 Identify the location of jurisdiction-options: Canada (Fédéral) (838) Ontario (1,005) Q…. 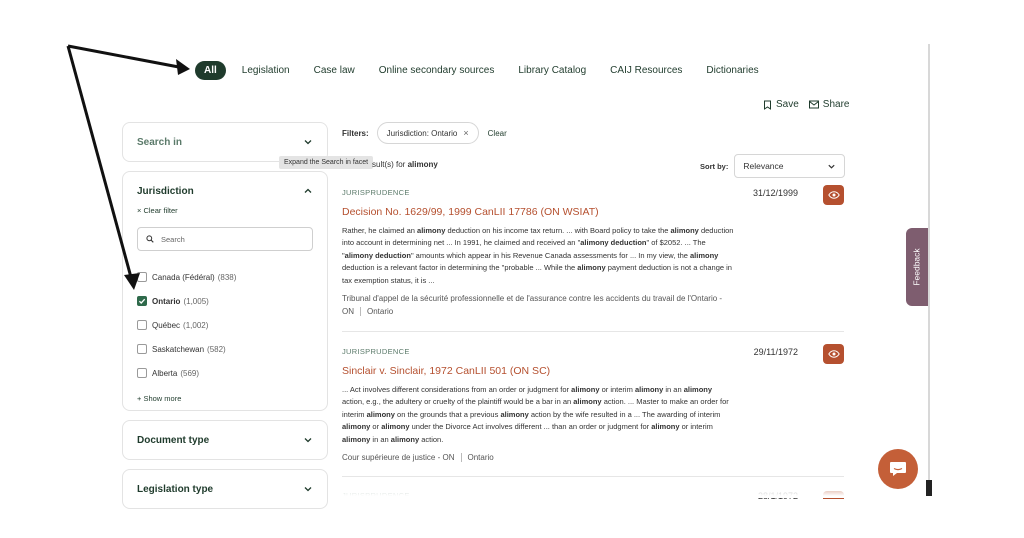
(225, 325).